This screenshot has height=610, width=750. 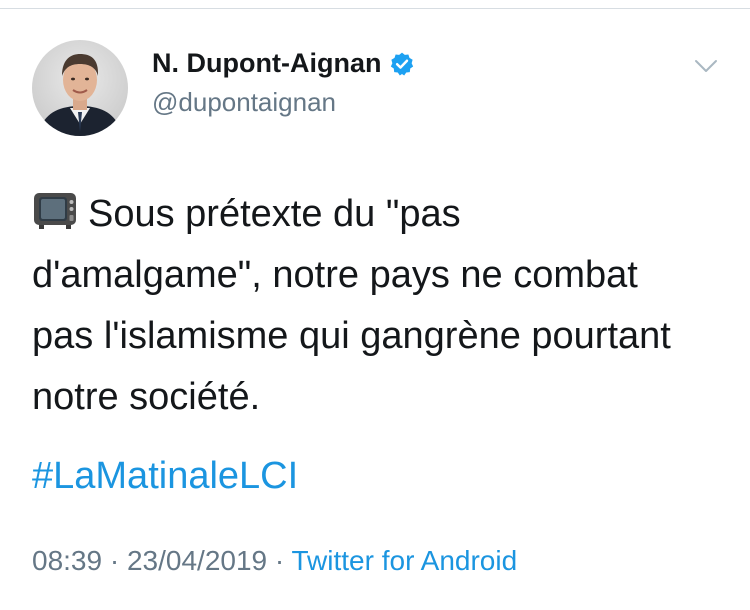 I want to click on tweet-line-1-text: Sous prétexte du "pas, so click(x=274, y=214).